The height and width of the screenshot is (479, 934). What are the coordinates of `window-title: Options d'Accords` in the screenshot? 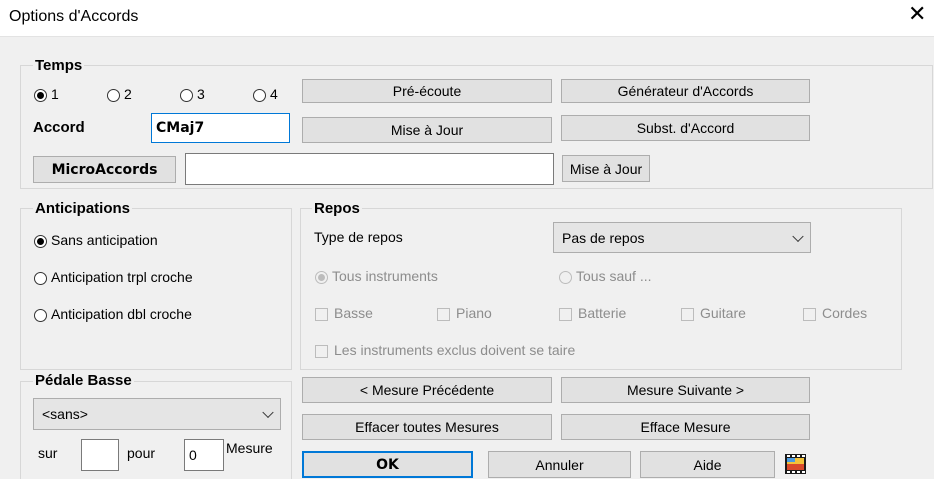 It's located at (74, 16).